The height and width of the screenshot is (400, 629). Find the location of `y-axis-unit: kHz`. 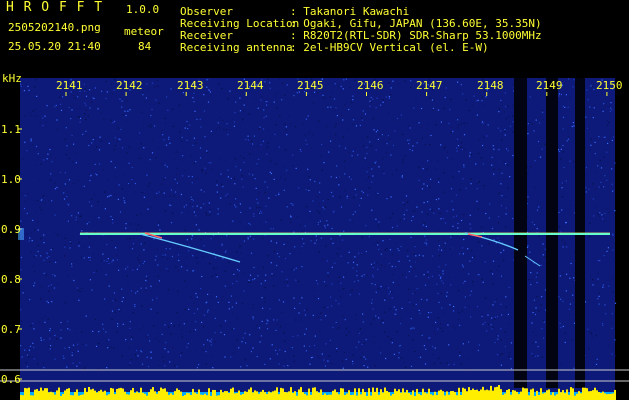

y-axis-unit: kHz is located at coordinates (12, 78).